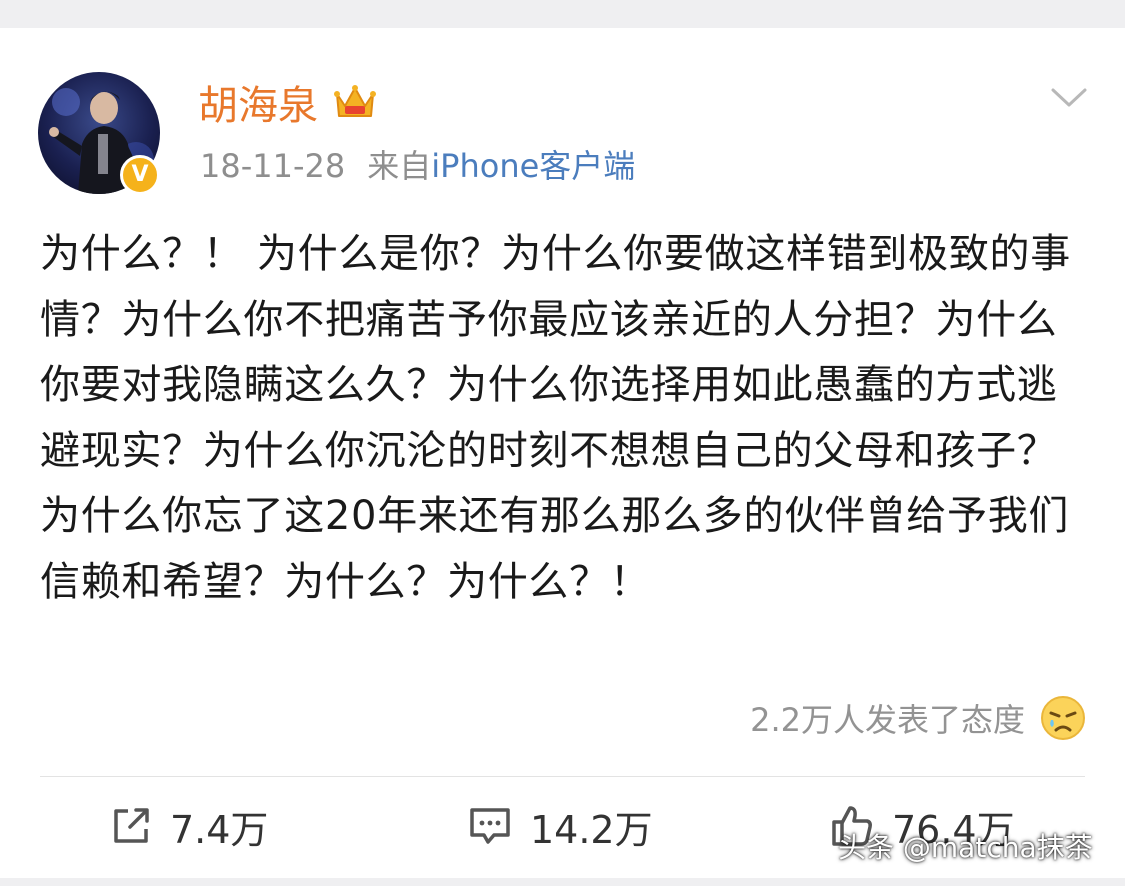 The image size is (1125, 886). Describe the element at coordinates (562, 882) in the screenshot. I see `bottom-background-strip` at that location.